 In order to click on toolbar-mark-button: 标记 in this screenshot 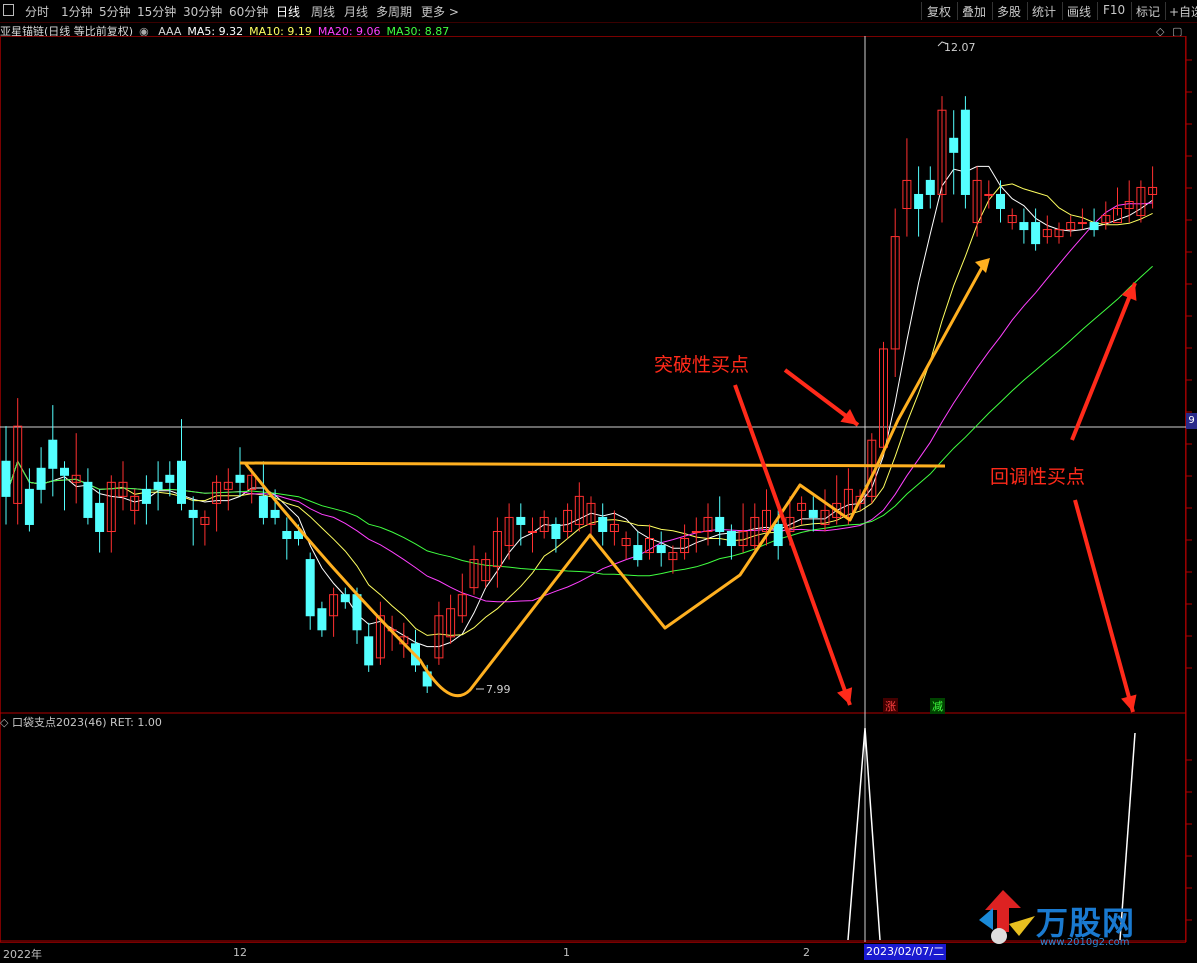, I will do `click(1148, 11)`.